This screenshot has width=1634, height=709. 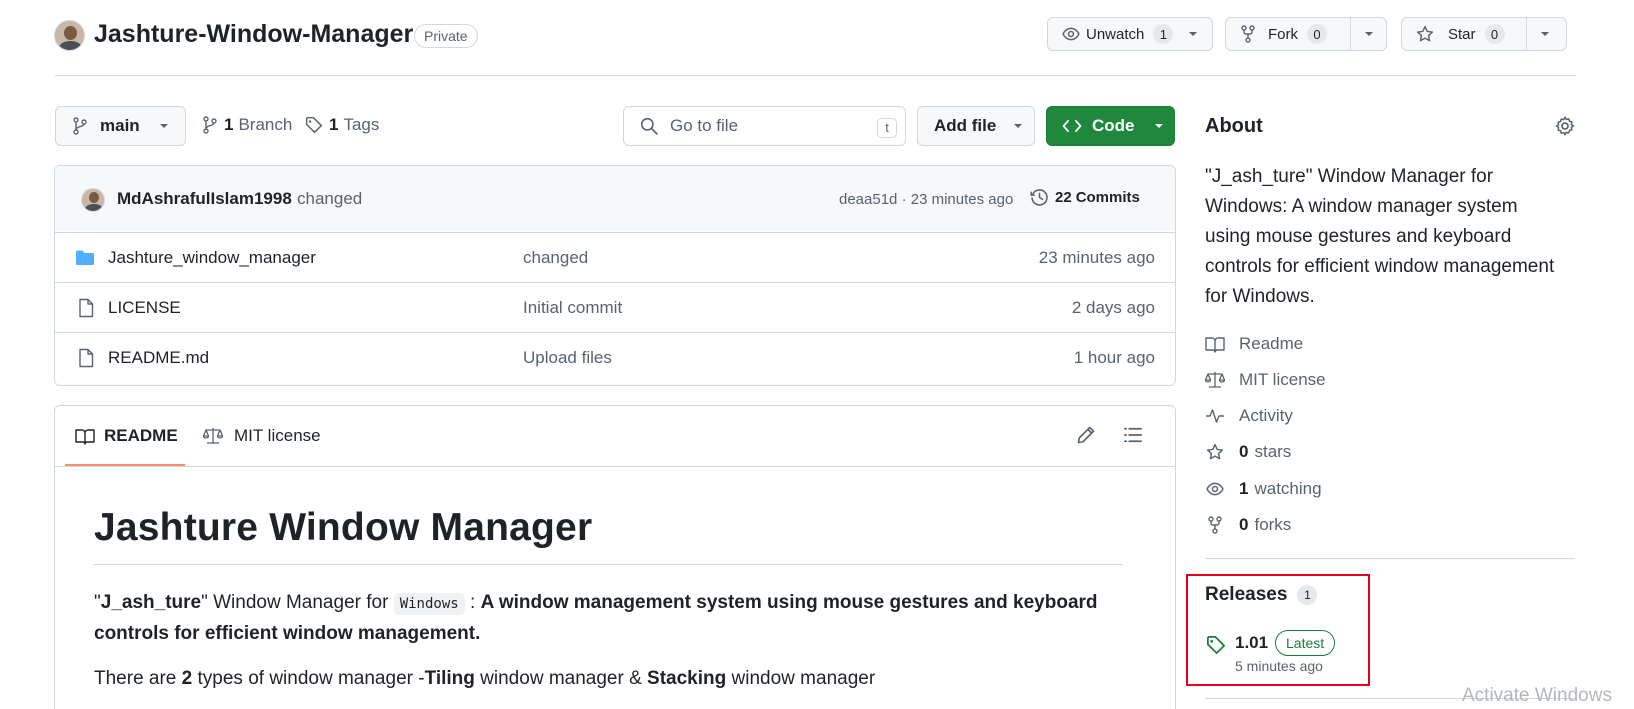 What do you see at coordinates (608, 564) in the screenshot?
I see `readme-title-rule` at bounding box center [608, 564].